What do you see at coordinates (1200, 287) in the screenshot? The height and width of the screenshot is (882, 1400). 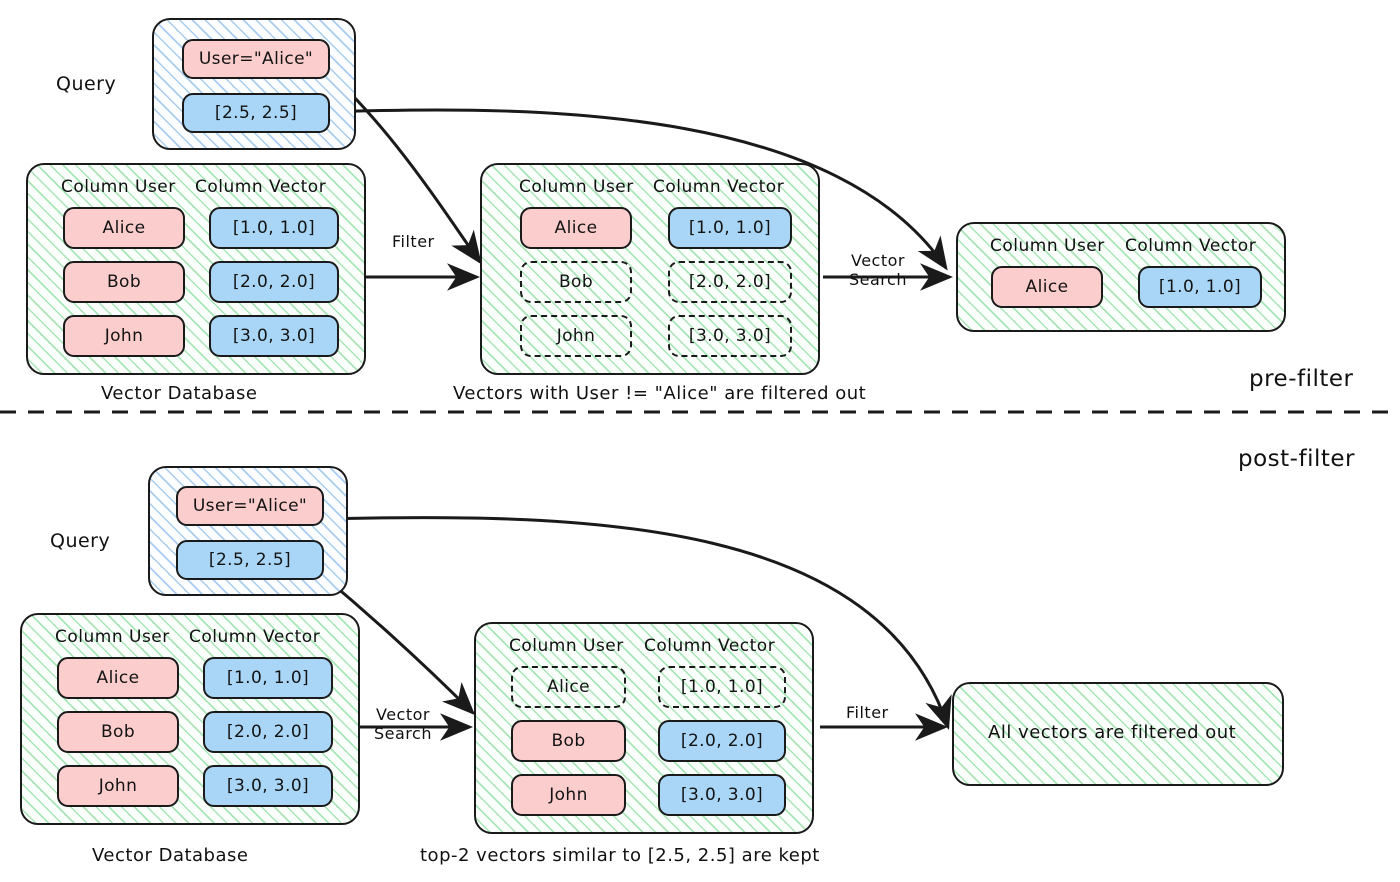 I see `result-vector-cell-0-pre: [1.0, 1.0]` at bounding box center [1200, 287].